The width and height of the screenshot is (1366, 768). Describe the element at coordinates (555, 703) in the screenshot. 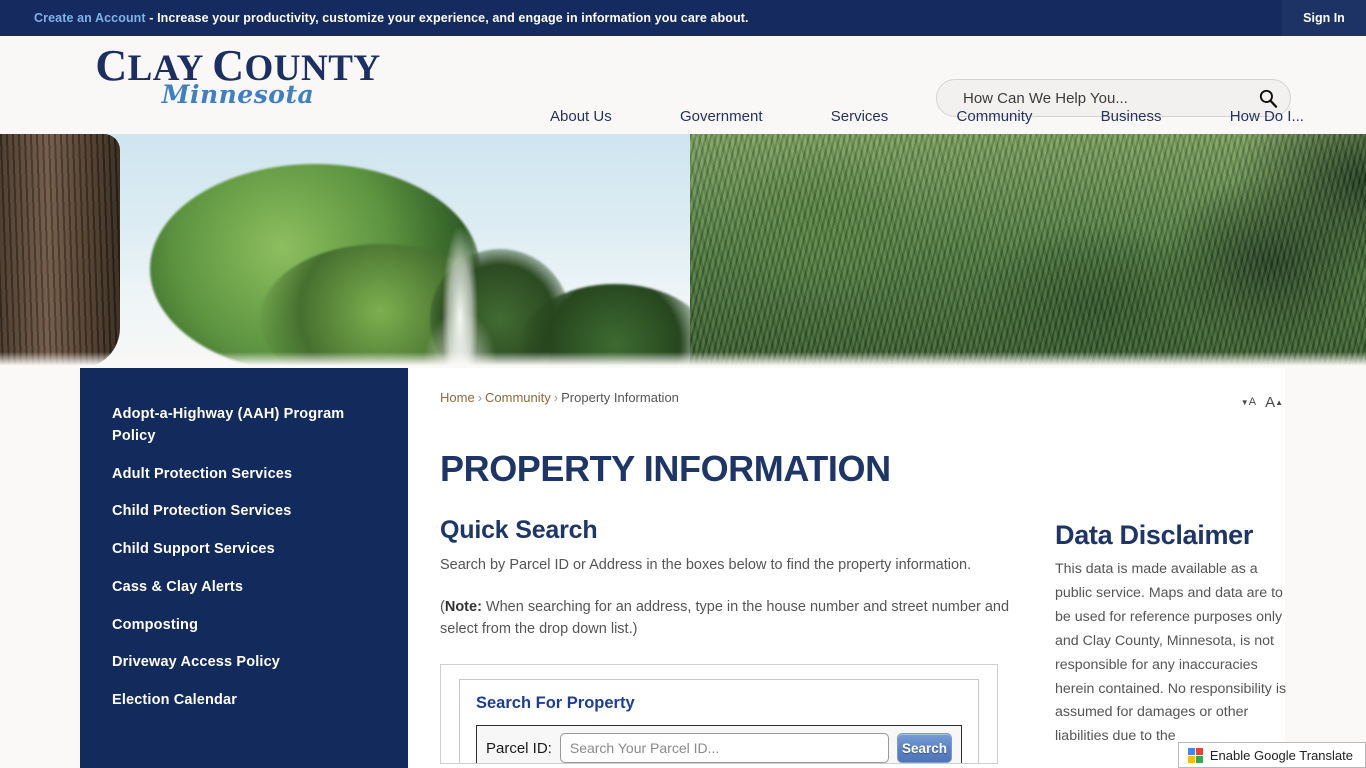

I see `search-panel-title: Search For Property` at that location.